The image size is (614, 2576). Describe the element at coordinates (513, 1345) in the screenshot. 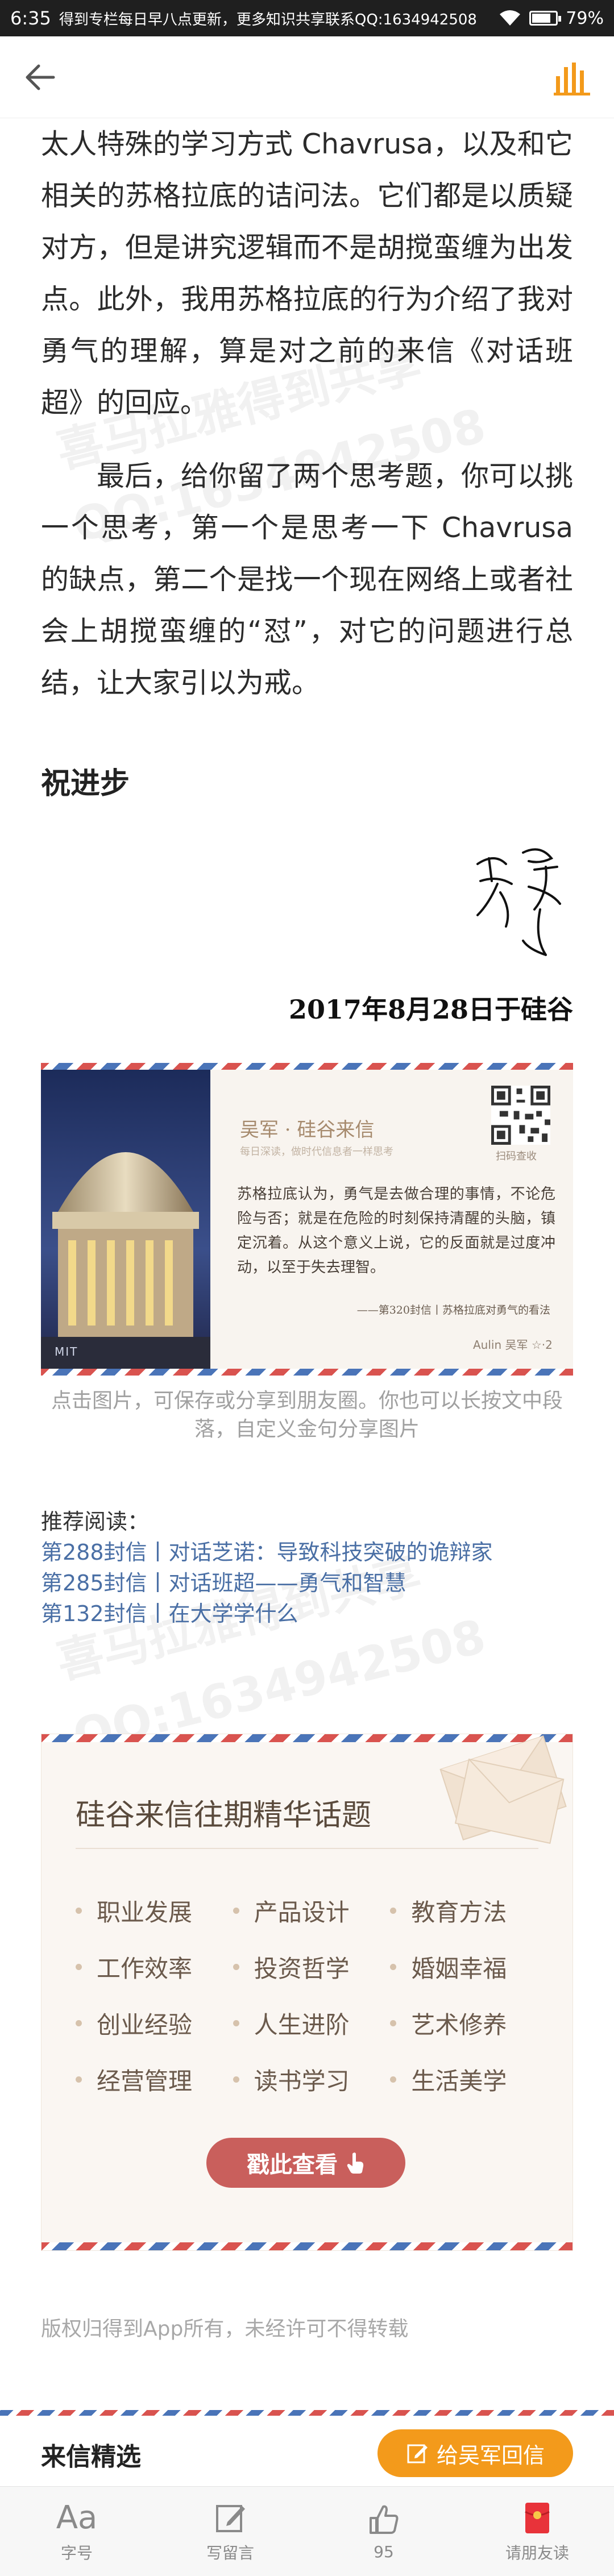

I see `card-signature: Aulin 吴军 ☆·2` at that location.